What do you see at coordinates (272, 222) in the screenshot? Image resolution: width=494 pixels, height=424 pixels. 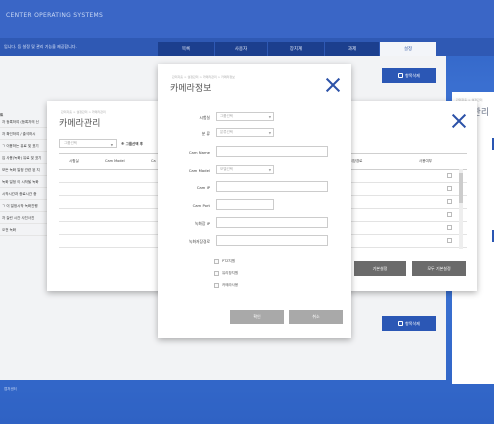 I see `rec-ip-input` at bounding box center [272, 222].